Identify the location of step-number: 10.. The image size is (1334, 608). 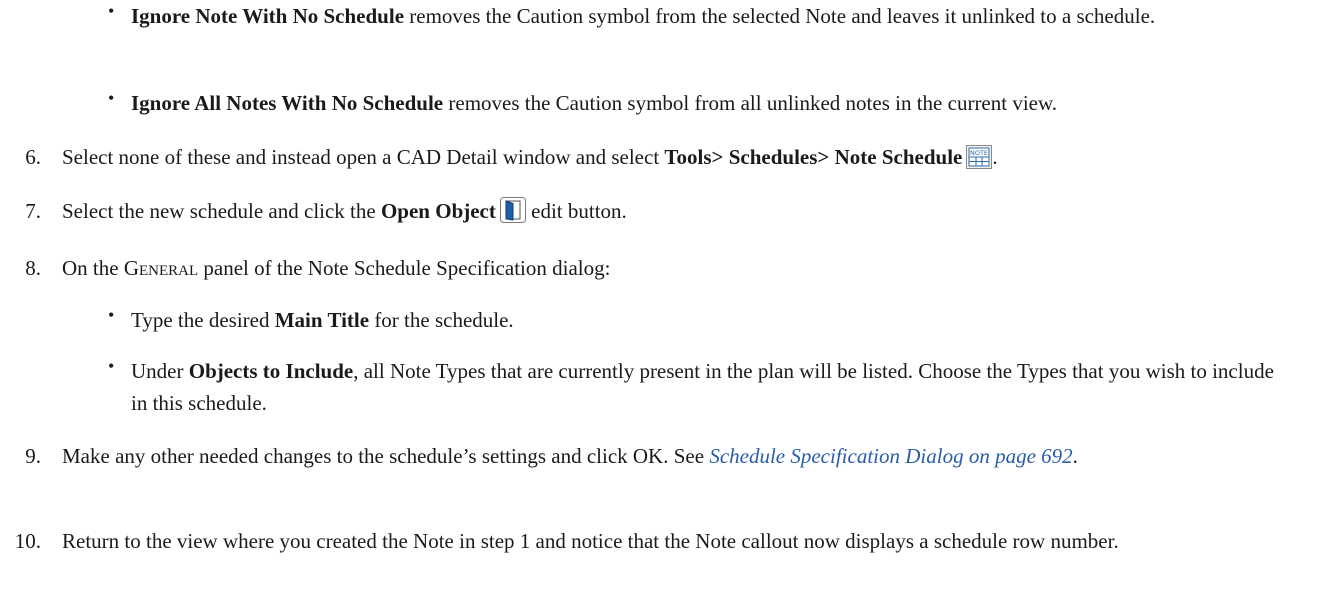
(27, 541).